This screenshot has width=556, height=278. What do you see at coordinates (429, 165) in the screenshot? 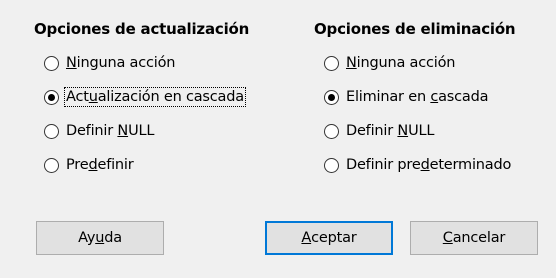
I see `delete-set-default-label: Definir predeterminado` at bounding box center [429, 165].